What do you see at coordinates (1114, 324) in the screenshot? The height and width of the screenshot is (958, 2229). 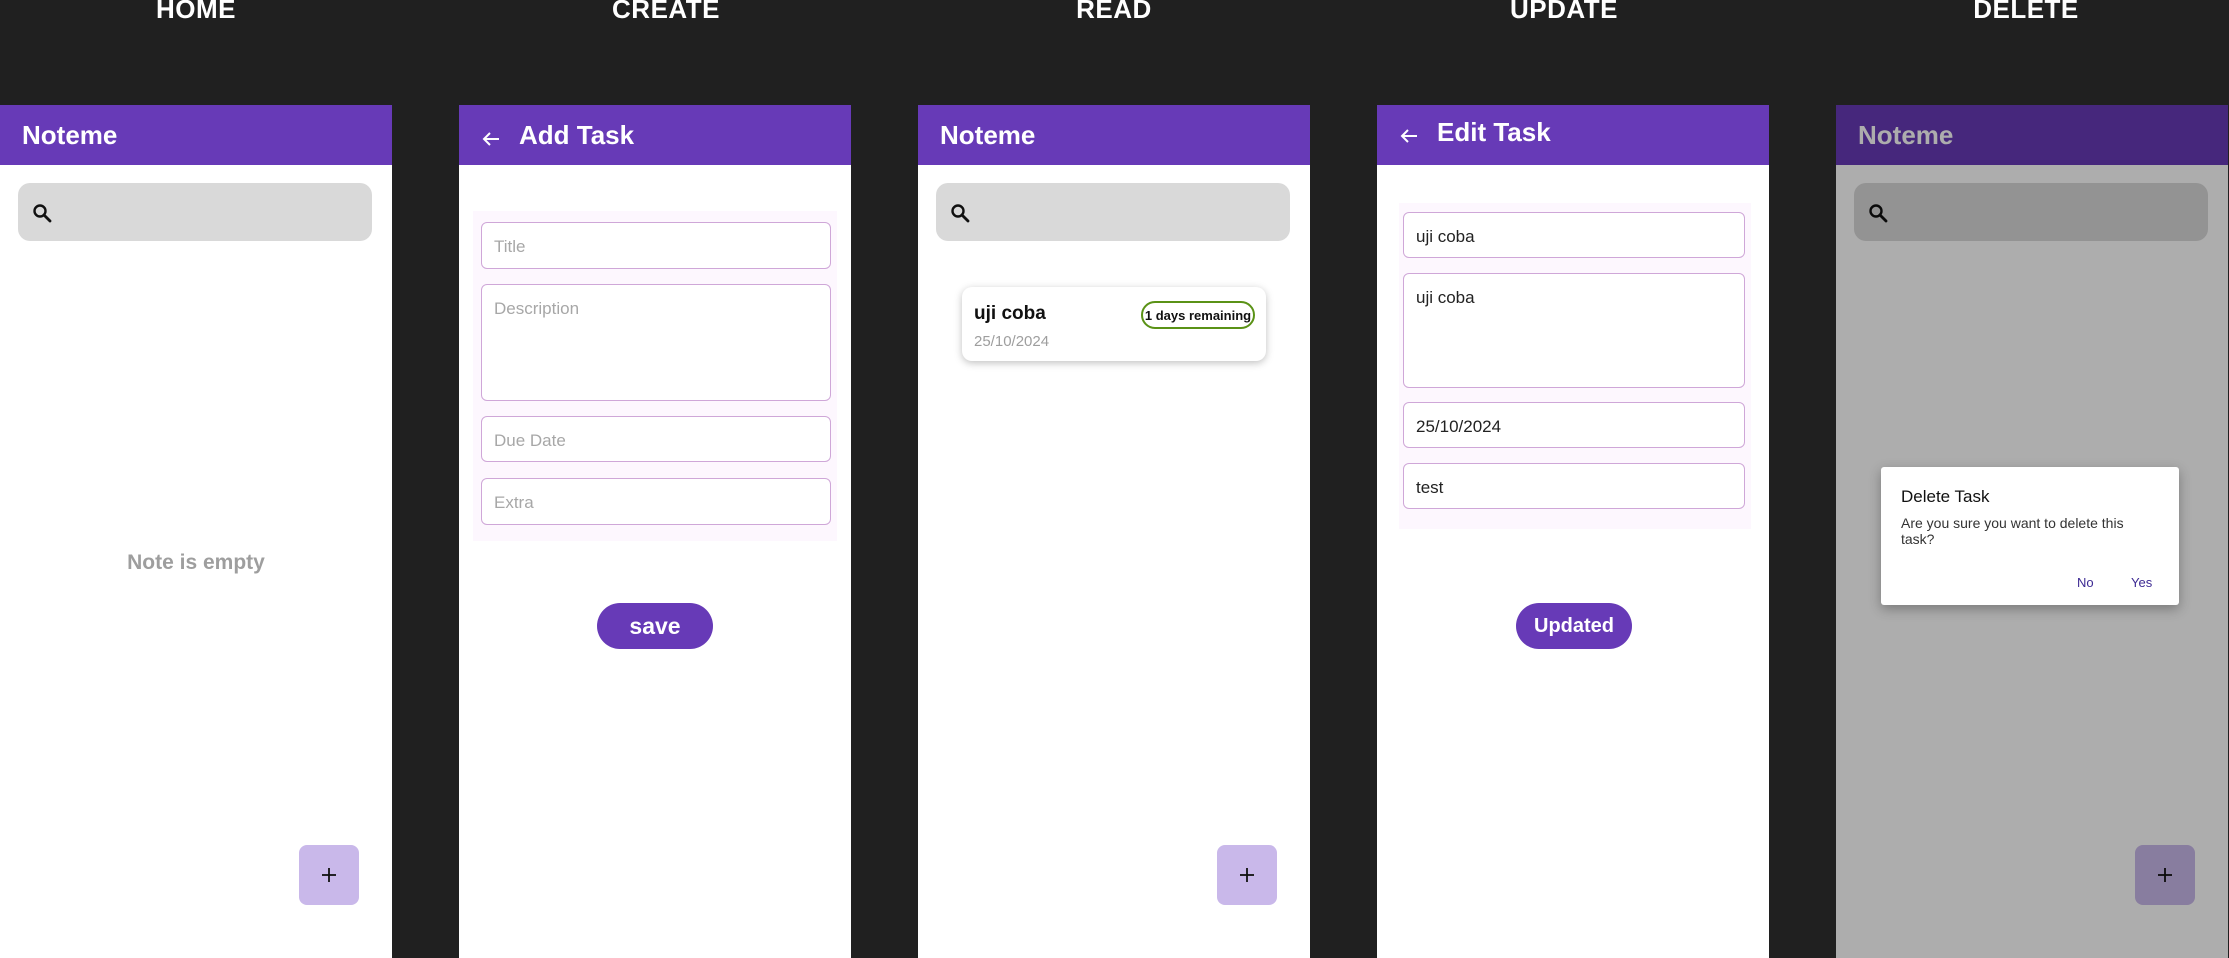 I see `task-card: uji coba 25/10/2024 1 days remaining` at bounding box center [1114, 324].